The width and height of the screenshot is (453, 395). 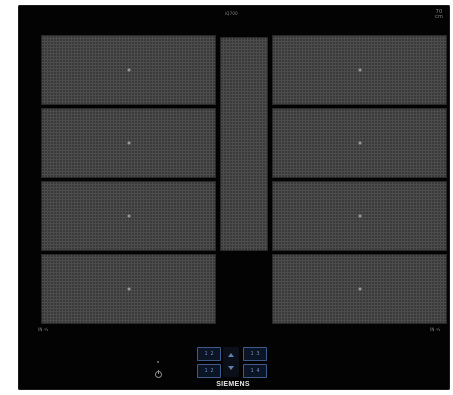 What do you see at coordinates (231, 13) in the screenshot?
I see `top-center-label: iQ700` at bounding box center [231, 13].